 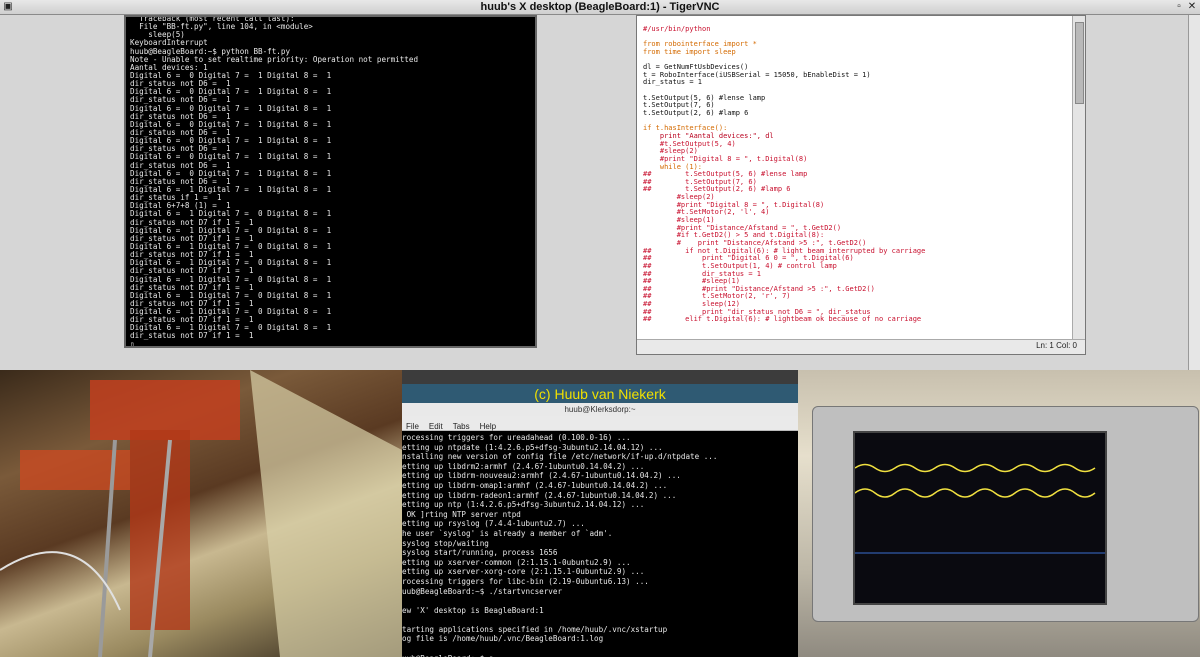 What do you see at coordinates (600, 423) in the screenshot?
I see `xterm-menu-bar: File Edit Tabs Help` at bounding box center [600, 423].